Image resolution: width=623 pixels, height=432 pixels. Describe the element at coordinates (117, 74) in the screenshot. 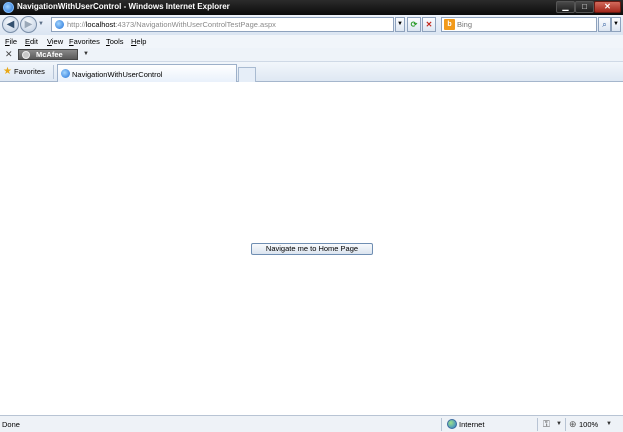

I see `tab-label: NavigationWithUserControl` at that location.